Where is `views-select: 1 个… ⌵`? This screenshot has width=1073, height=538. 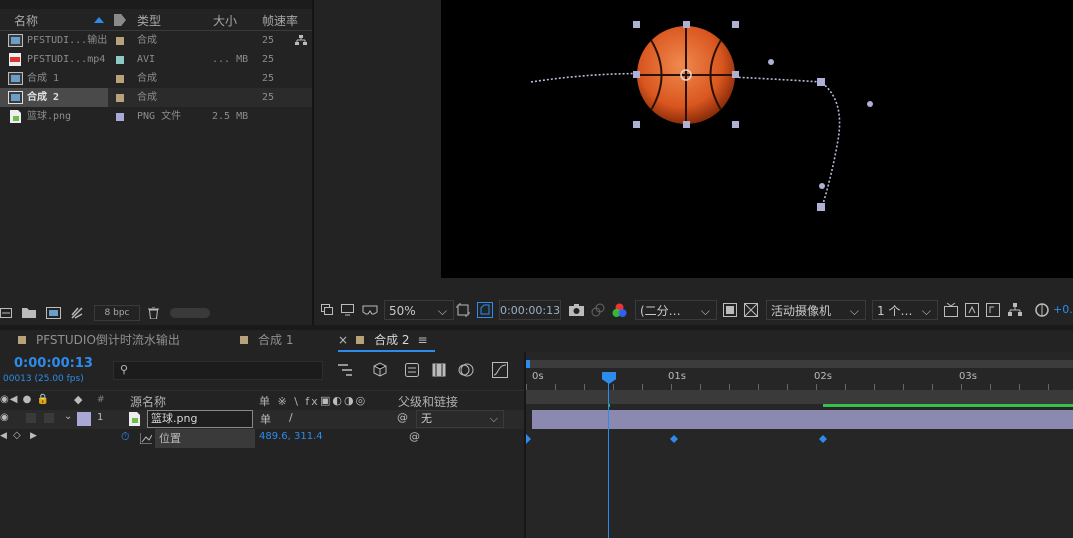 views-select: 1 个… ⌵ is located at coordinates (905, 310).